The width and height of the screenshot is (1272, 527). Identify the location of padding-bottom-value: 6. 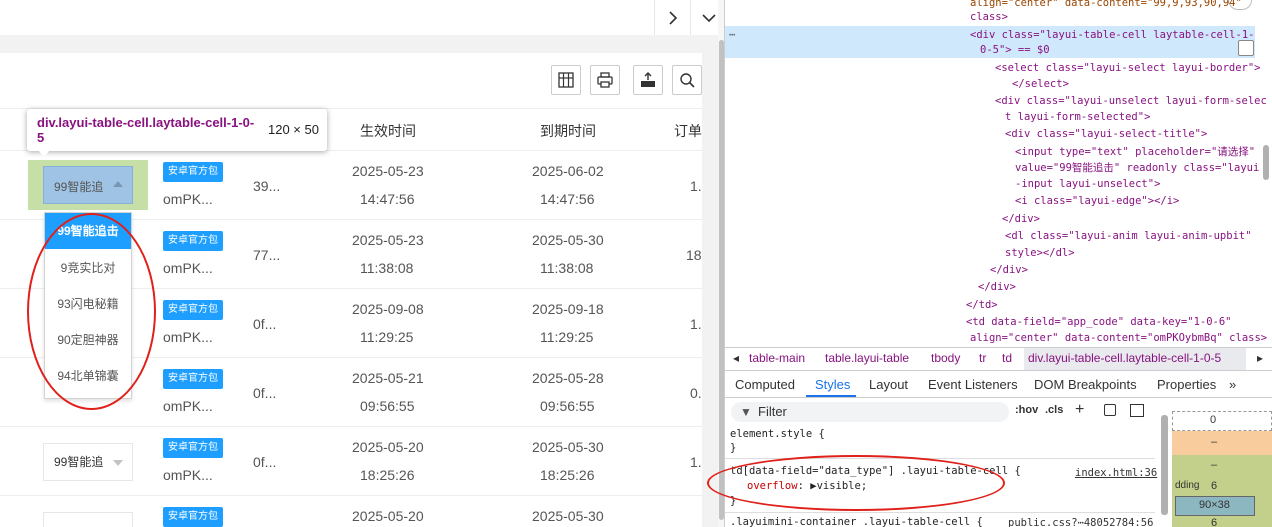
(1214, 522).